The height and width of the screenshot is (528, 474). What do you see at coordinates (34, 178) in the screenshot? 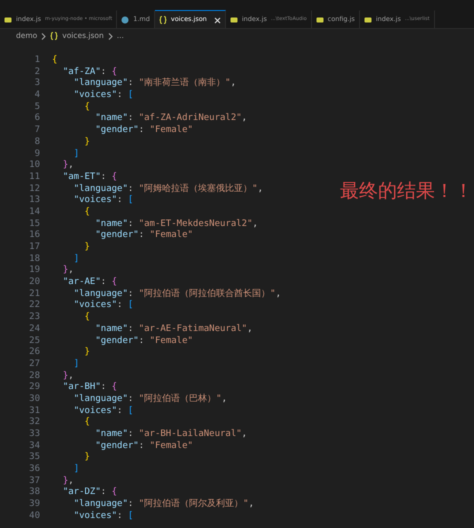
I see `line-number: 11` at bounding box center [34, 178].